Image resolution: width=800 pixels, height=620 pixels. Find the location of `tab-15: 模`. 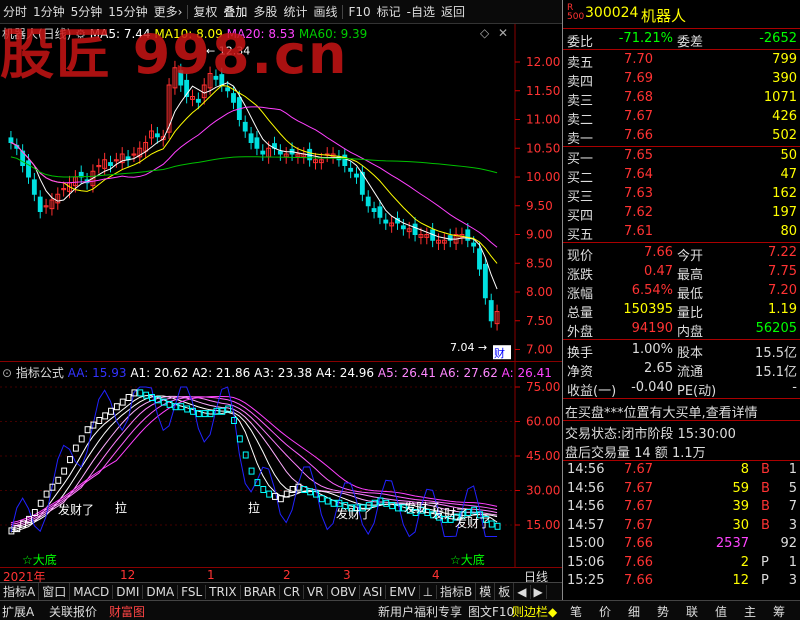

tab-15: 模 is located at coordinates (486, 591).